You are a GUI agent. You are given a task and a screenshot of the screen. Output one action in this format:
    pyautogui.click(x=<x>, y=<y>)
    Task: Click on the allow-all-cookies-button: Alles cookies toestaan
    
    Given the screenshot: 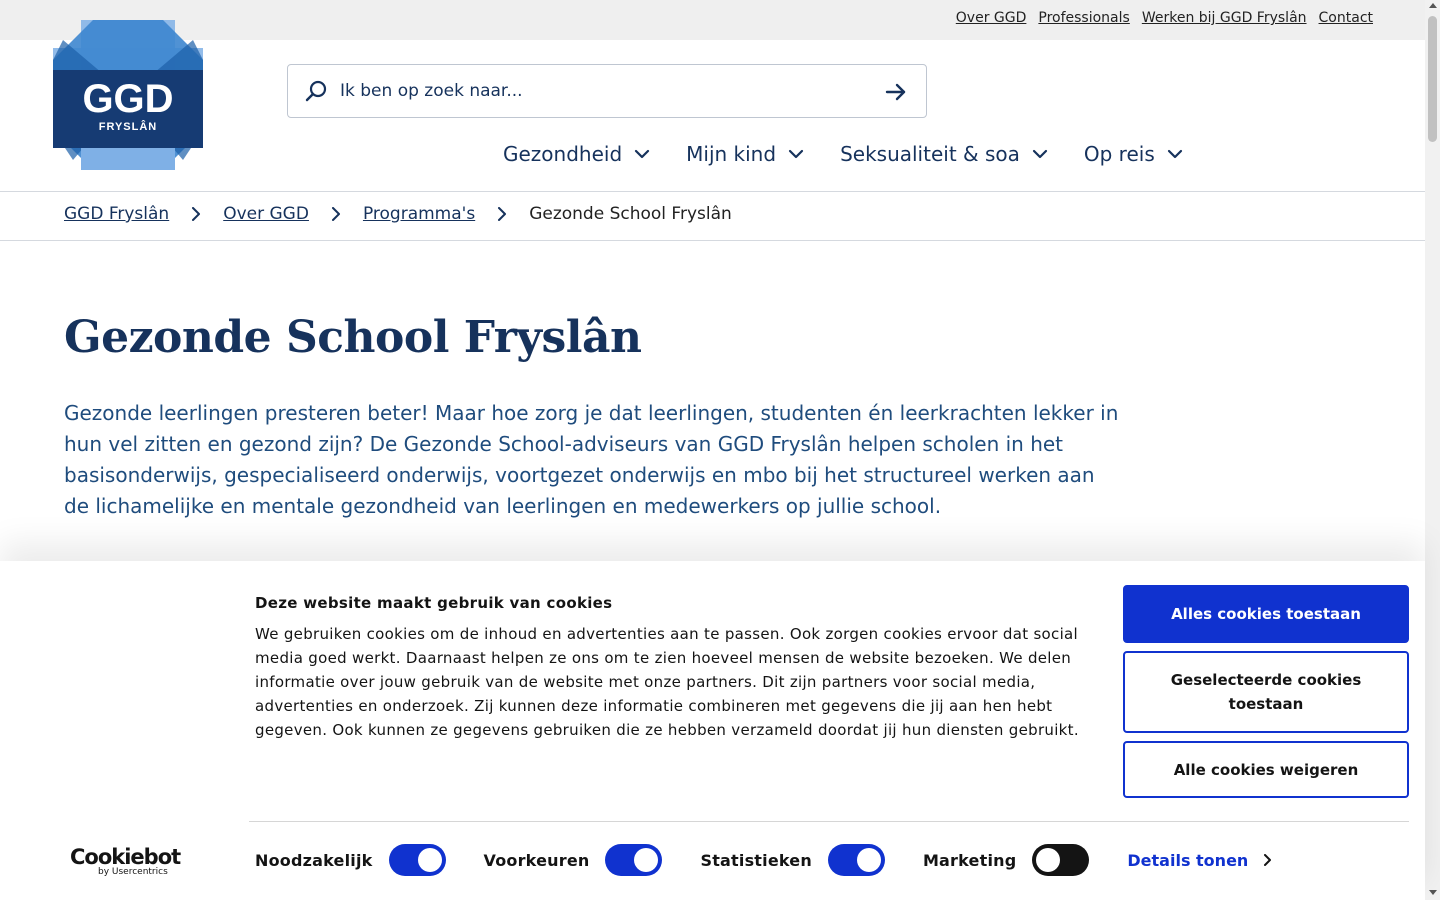 What is the action you would take?
    pyautogui.click(x=1266, y=614)
    